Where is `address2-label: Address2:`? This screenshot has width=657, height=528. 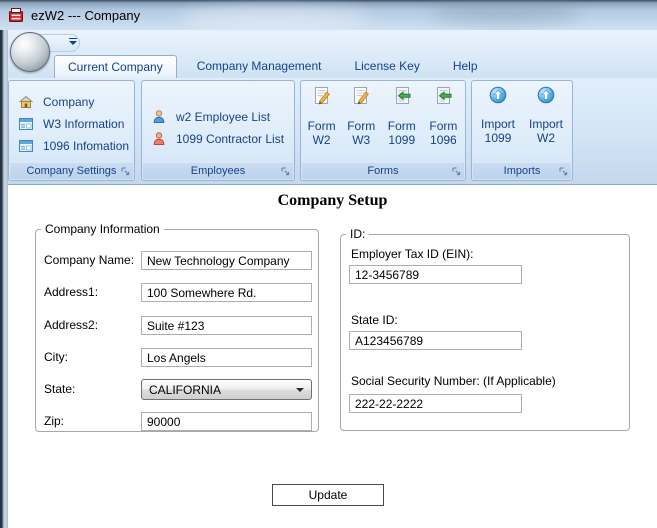 address2-label: Address2: is located at coordinates (71, 325).